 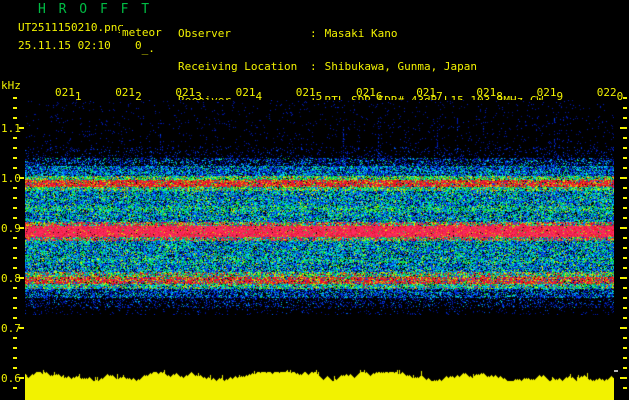 What do you see at coordinates (11, 228) in the screenshot?
I see `freq-tick-label: 0.9` at bounding box center [11, 228].